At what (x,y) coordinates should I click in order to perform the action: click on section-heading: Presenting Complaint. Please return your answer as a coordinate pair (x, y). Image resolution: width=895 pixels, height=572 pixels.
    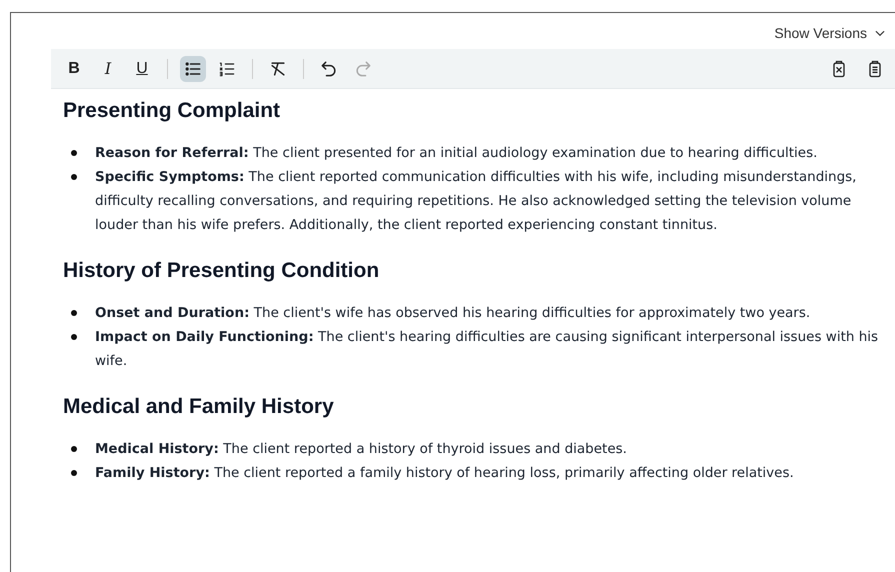
    Looking at the image, I should click on (172, 111).